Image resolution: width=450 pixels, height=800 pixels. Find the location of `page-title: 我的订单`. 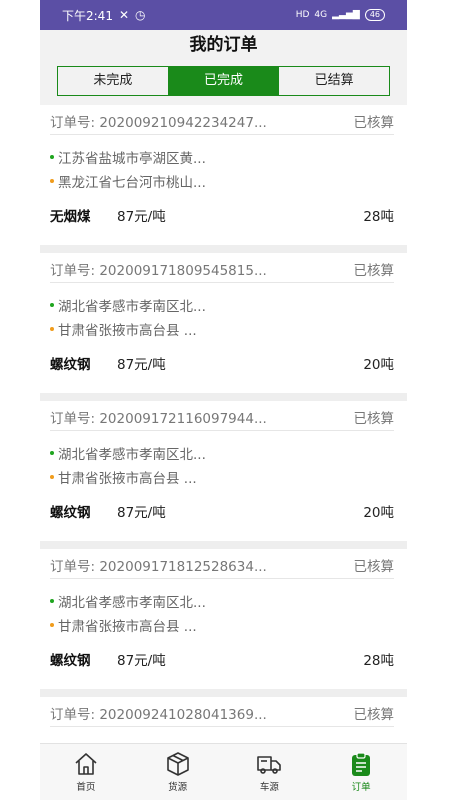

page-title: 我的订单 is located at coordinates (223, 45).